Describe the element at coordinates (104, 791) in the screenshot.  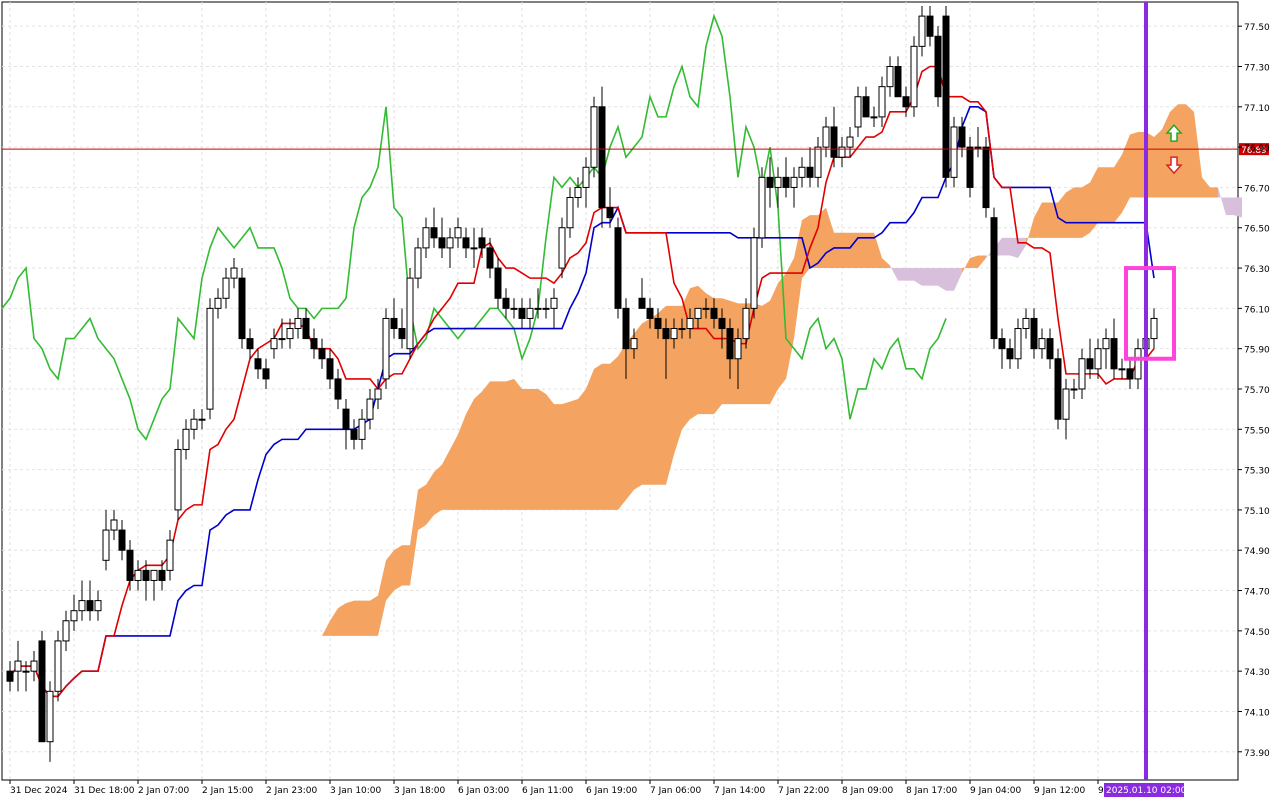
I see `x-tick-label: 31 Dec 18:00` at that location.